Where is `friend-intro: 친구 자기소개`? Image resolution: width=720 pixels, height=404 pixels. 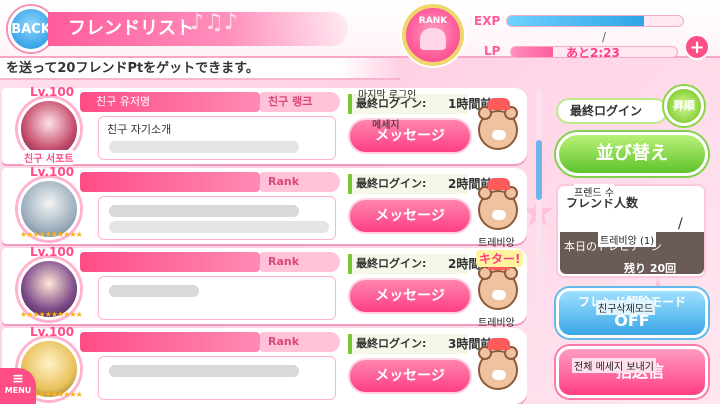
friend-intro: 친구 자기소개 is located at coordinates (217, 138).